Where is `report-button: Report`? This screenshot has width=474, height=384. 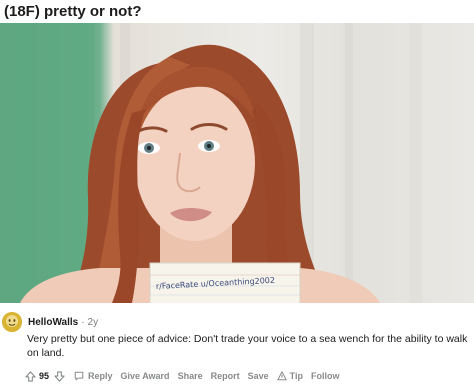
report-button: Report is located at coordinates (225, 376).